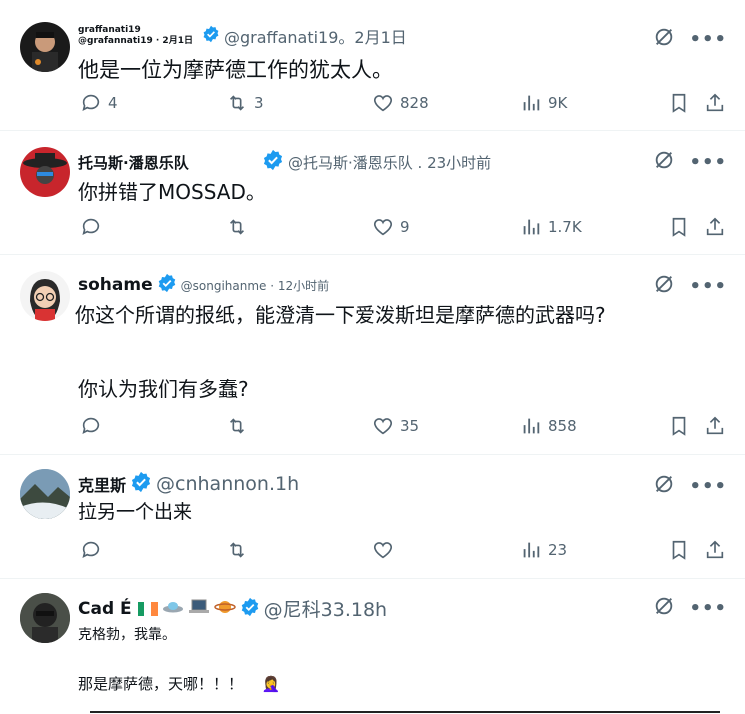  What do you see at coordinates (232, 608) in the screenshot?
I see `tweet-header: Cad É @尼科33.18h` at bounding box center [232, 608].